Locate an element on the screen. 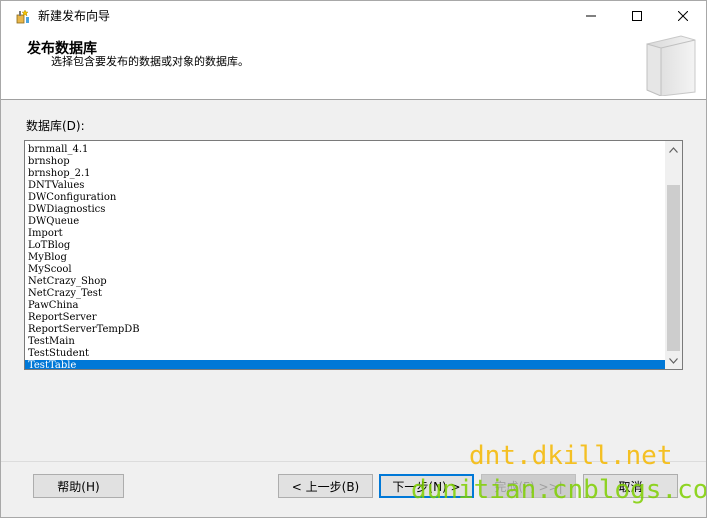 Image resolution: width=707 pixels, height=518 pixels. list-item: LoTBlog is located at coordinates (346, 246).